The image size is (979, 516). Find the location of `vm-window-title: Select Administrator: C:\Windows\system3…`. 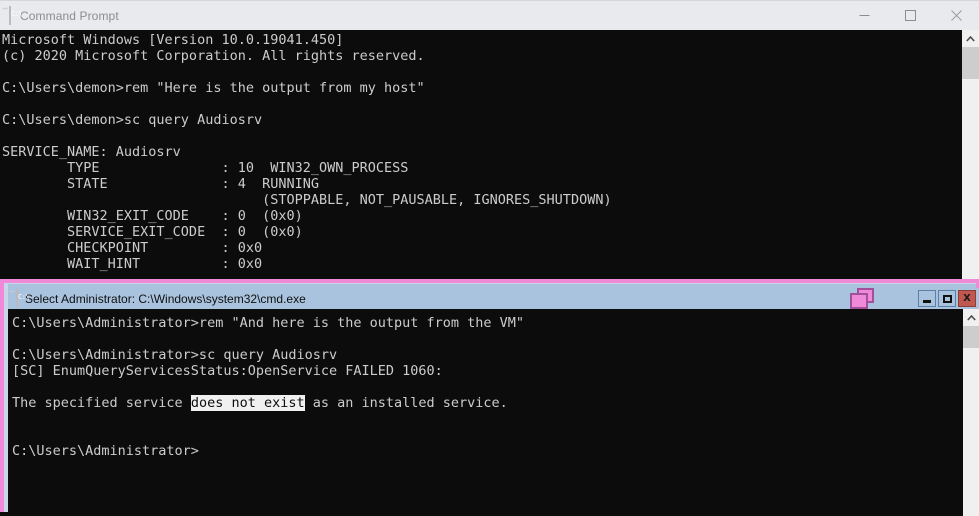

vm-window-title: Select Administrator: C:\Windows\system3… is located at coordinates (165, 298).